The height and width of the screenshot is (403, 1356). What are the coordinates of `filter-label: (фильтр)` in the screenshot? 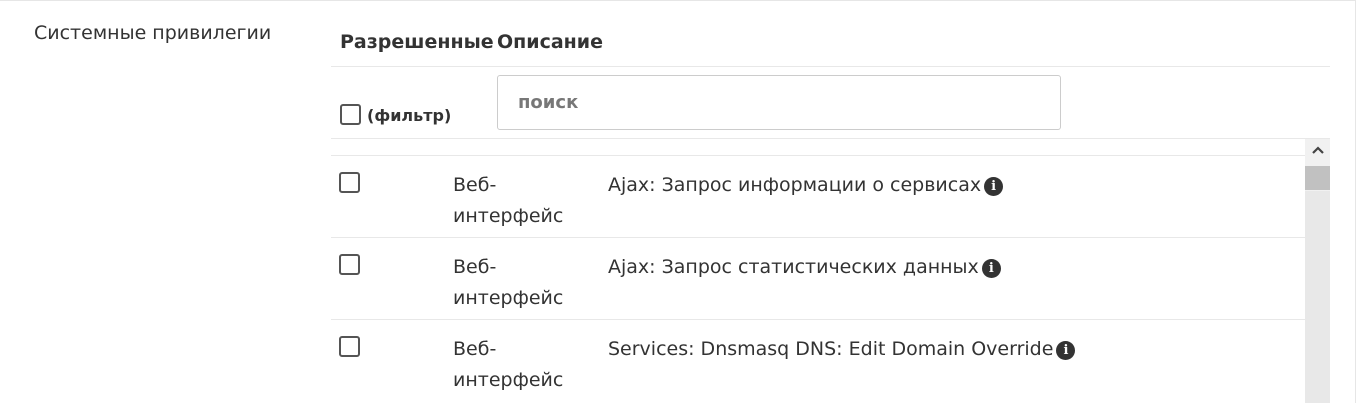 It's located at (409, 115).